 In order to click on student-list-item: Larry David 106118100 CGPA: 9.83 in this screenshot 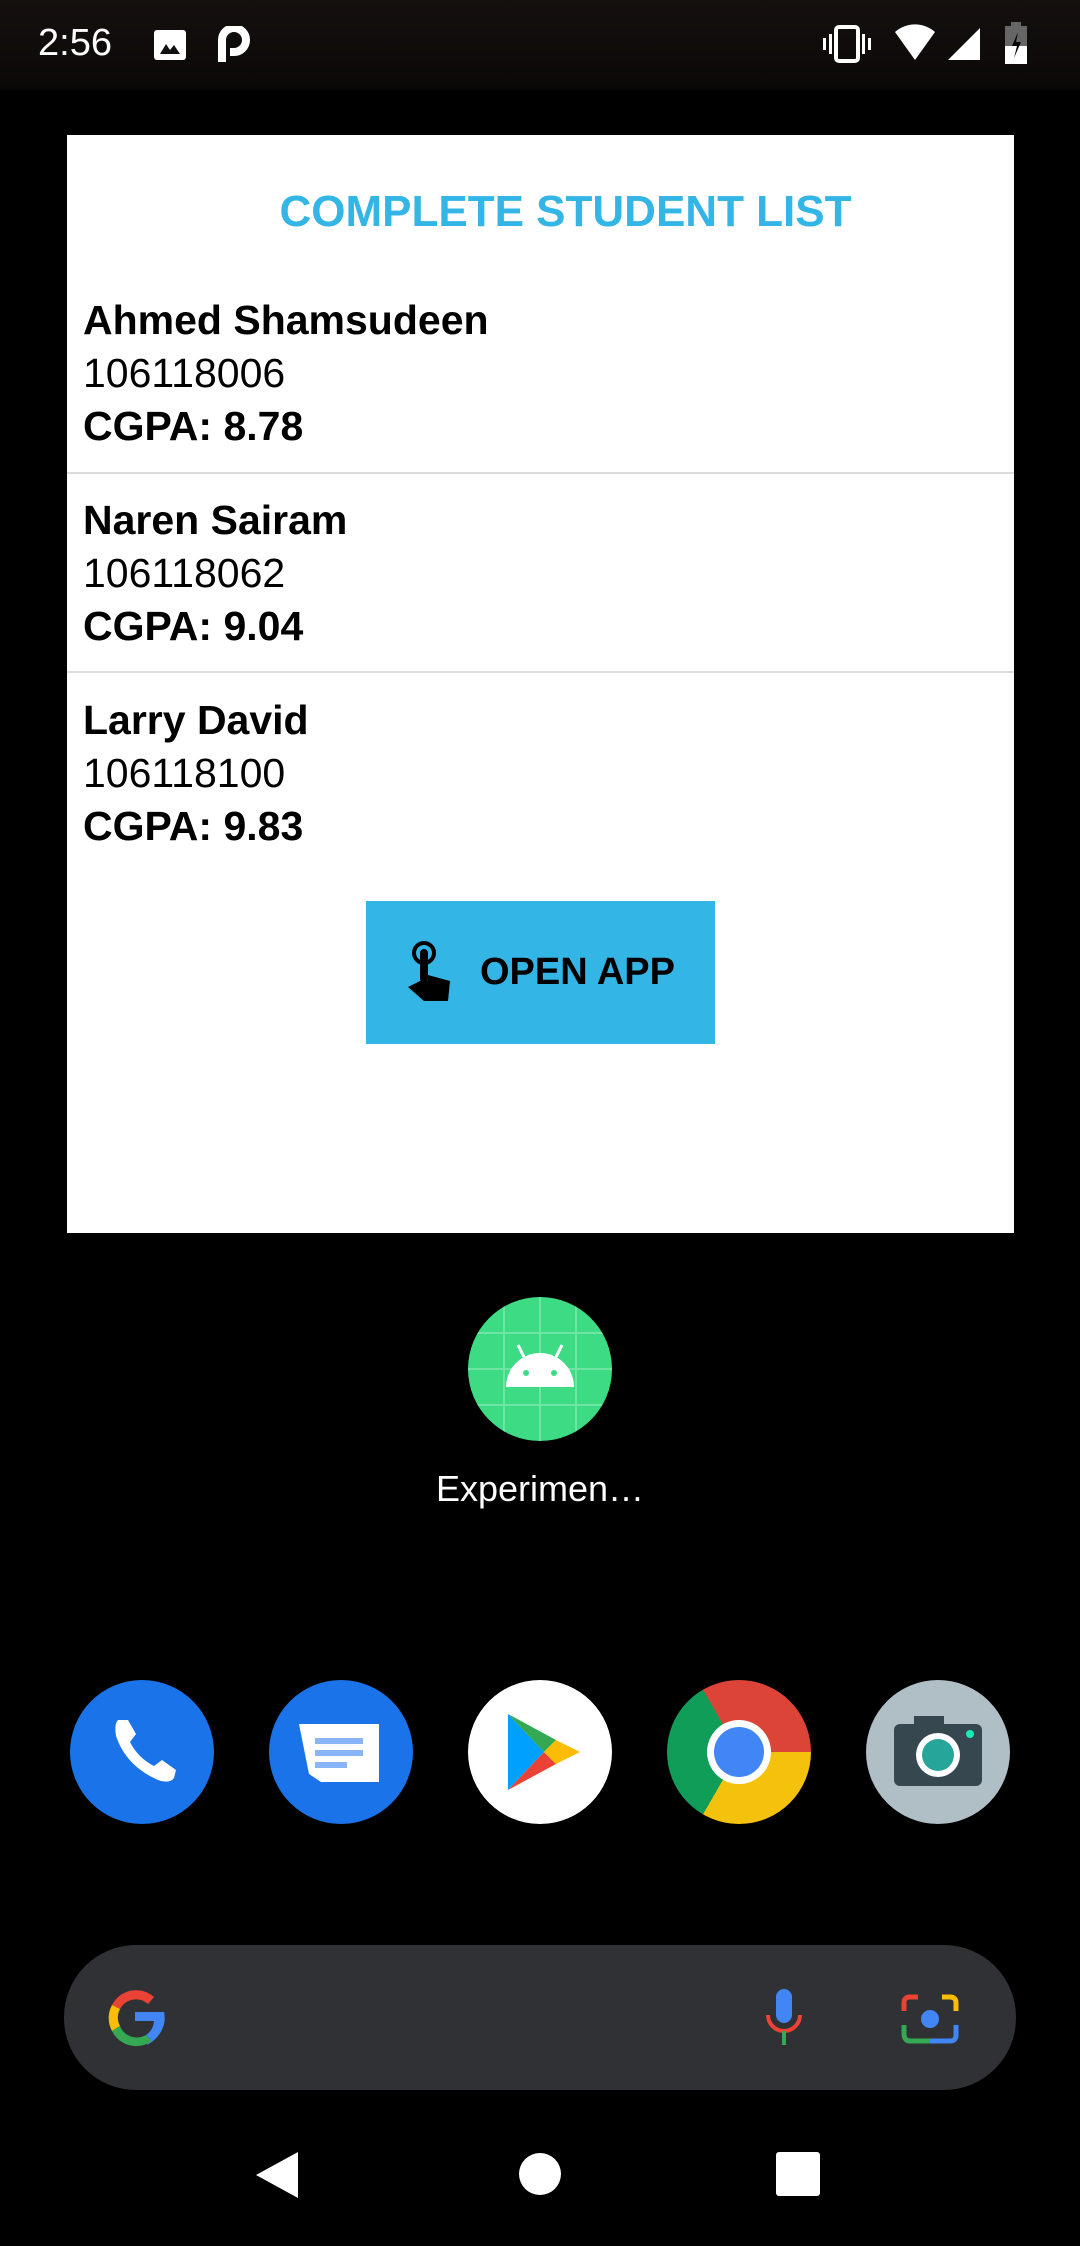, I will do `click(540, 797)`.